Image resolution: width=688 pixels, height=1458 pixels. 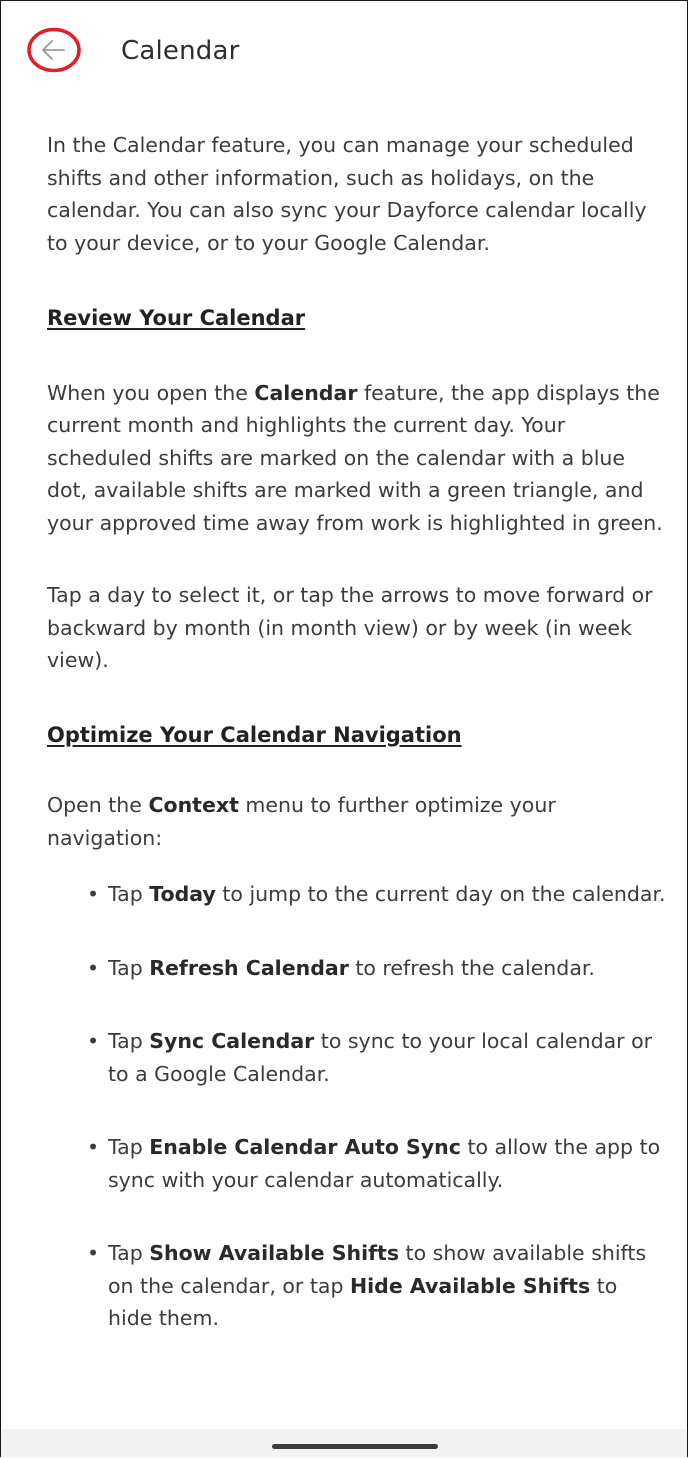 What do you see at coordinates (249, 967) in the screenshot?
I see `bold-text: Refresh Calendar` at bounding box center [249, 967].